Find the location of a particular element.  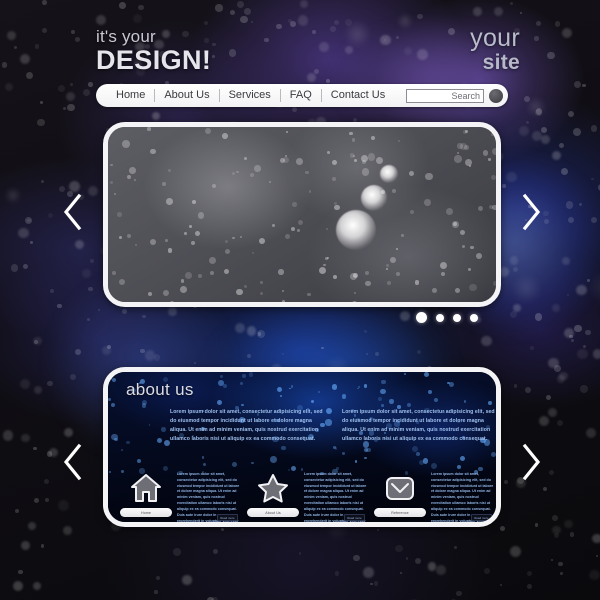

feature-button-about-us: About Us is located at coordinates (273, 512).